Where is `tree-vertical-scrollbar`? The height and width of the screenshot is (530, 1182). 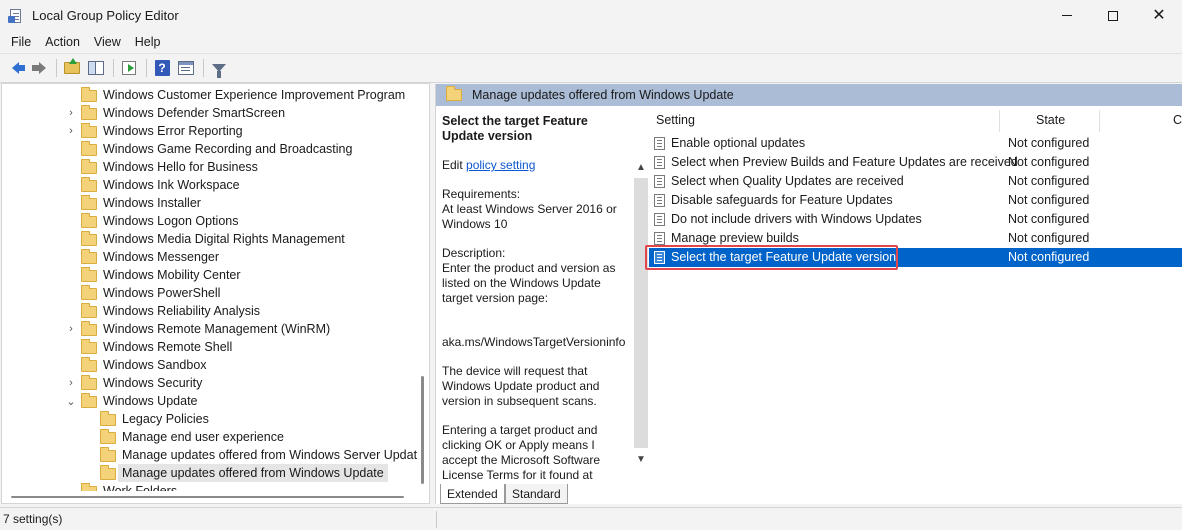
tree-vertical-scrollbar is located at coordinates (423, 293).